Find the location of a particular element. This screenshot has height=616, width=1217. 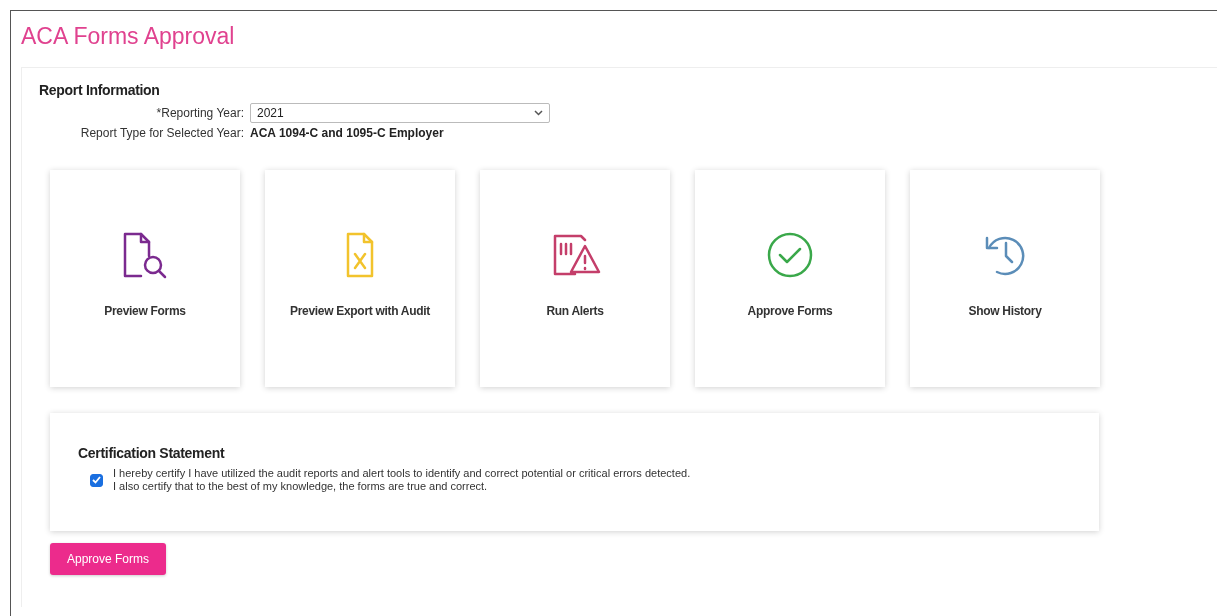

section-heading: Report Information is located at coordinates (100, 90).